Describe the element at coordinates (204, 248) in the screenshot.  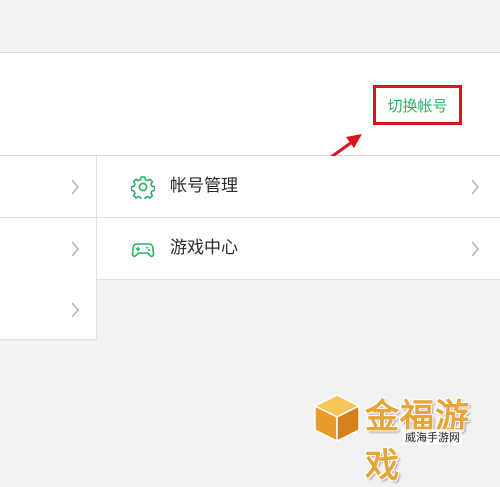
I see `menu-item-label: 游戏中心` at that location.